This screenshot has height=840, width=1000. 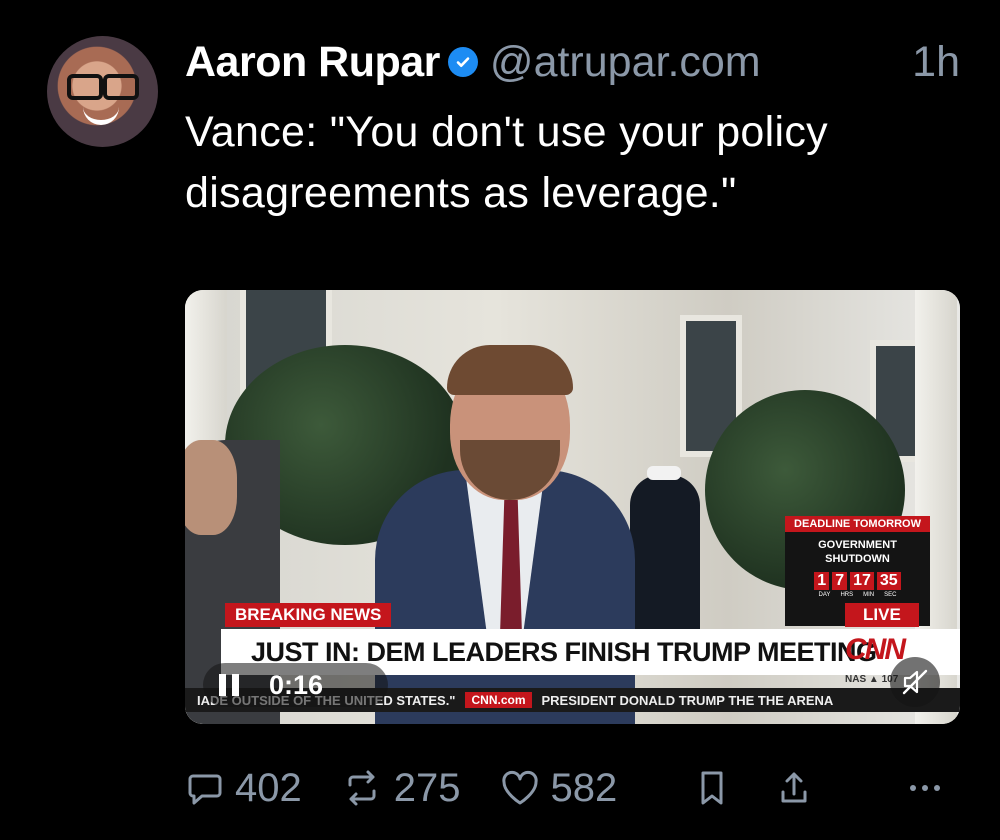 What do you see at coordinates (510, 370) in the screenshot?
I see `video-speaker-hair` at bounding box center [510, 370].